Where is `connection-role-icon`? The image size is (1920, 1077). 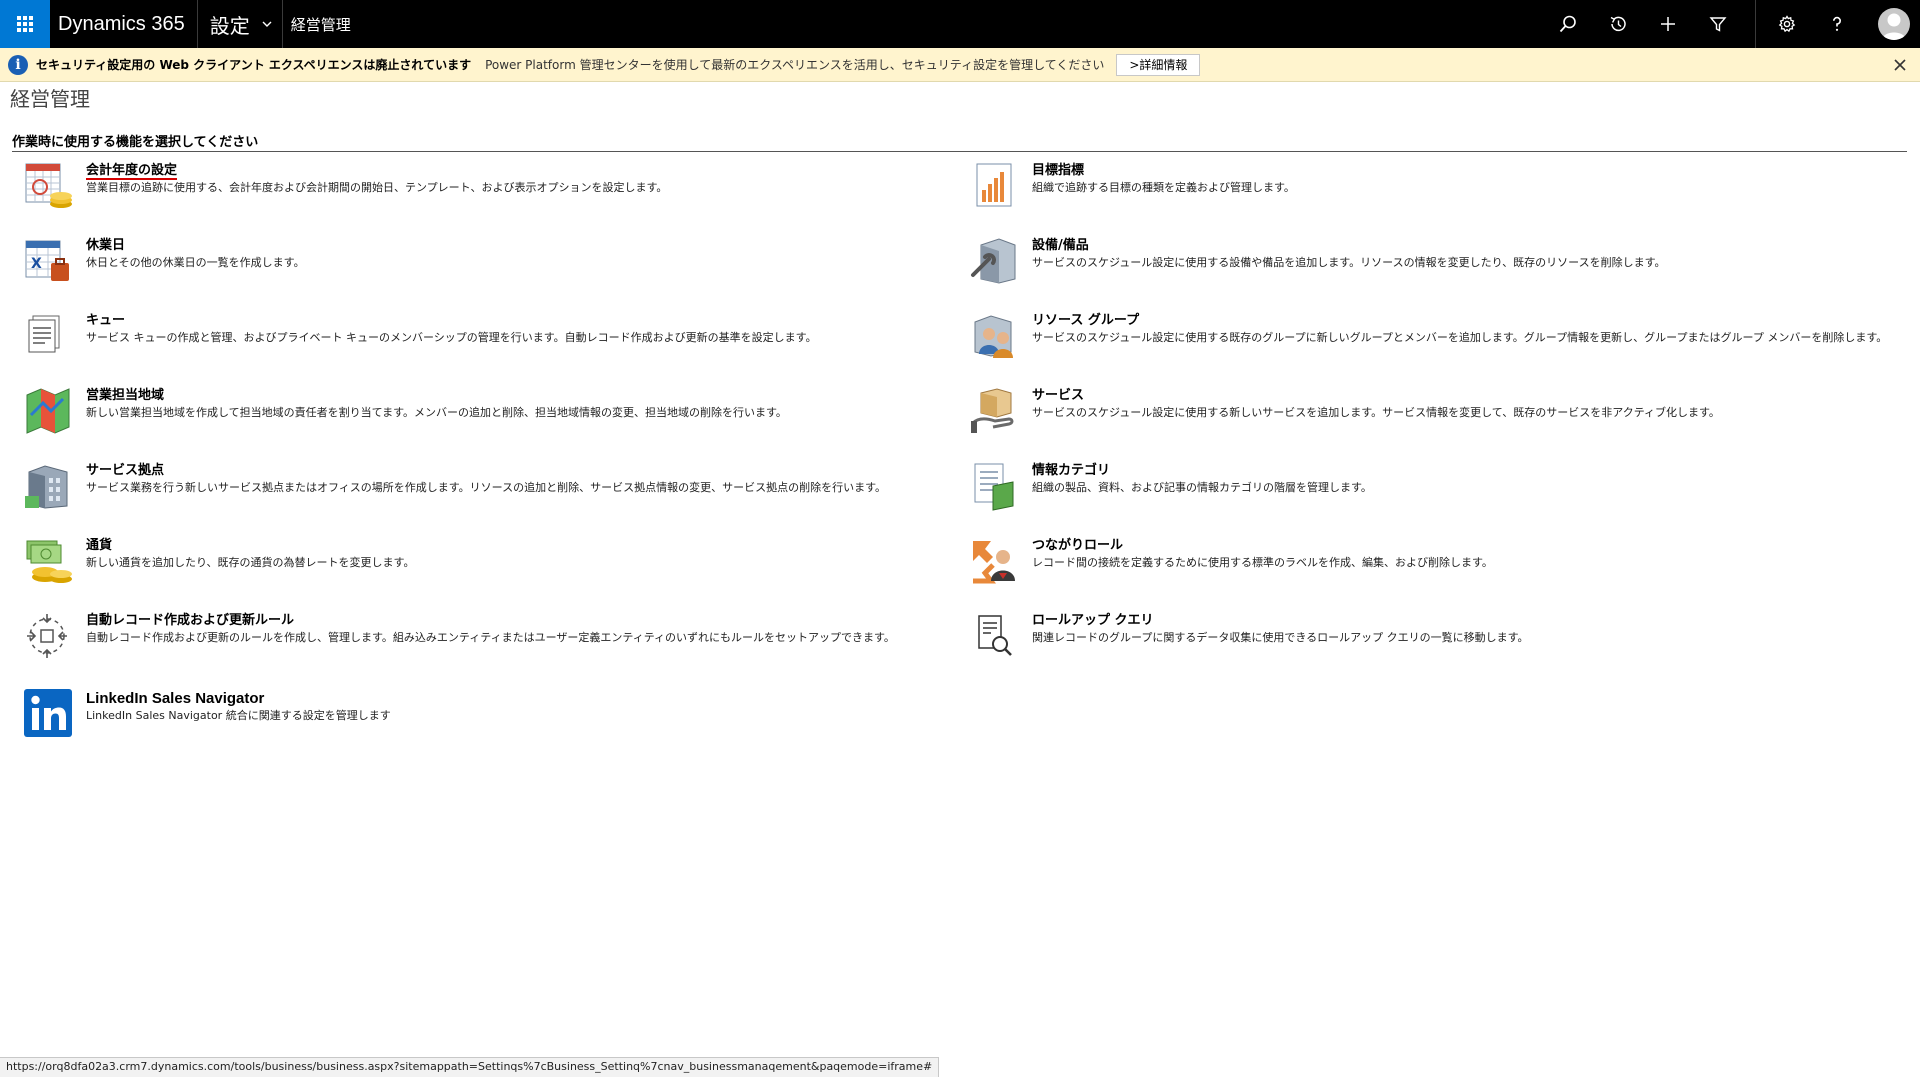
connection-role-icon is located at coordinates (994, 562).